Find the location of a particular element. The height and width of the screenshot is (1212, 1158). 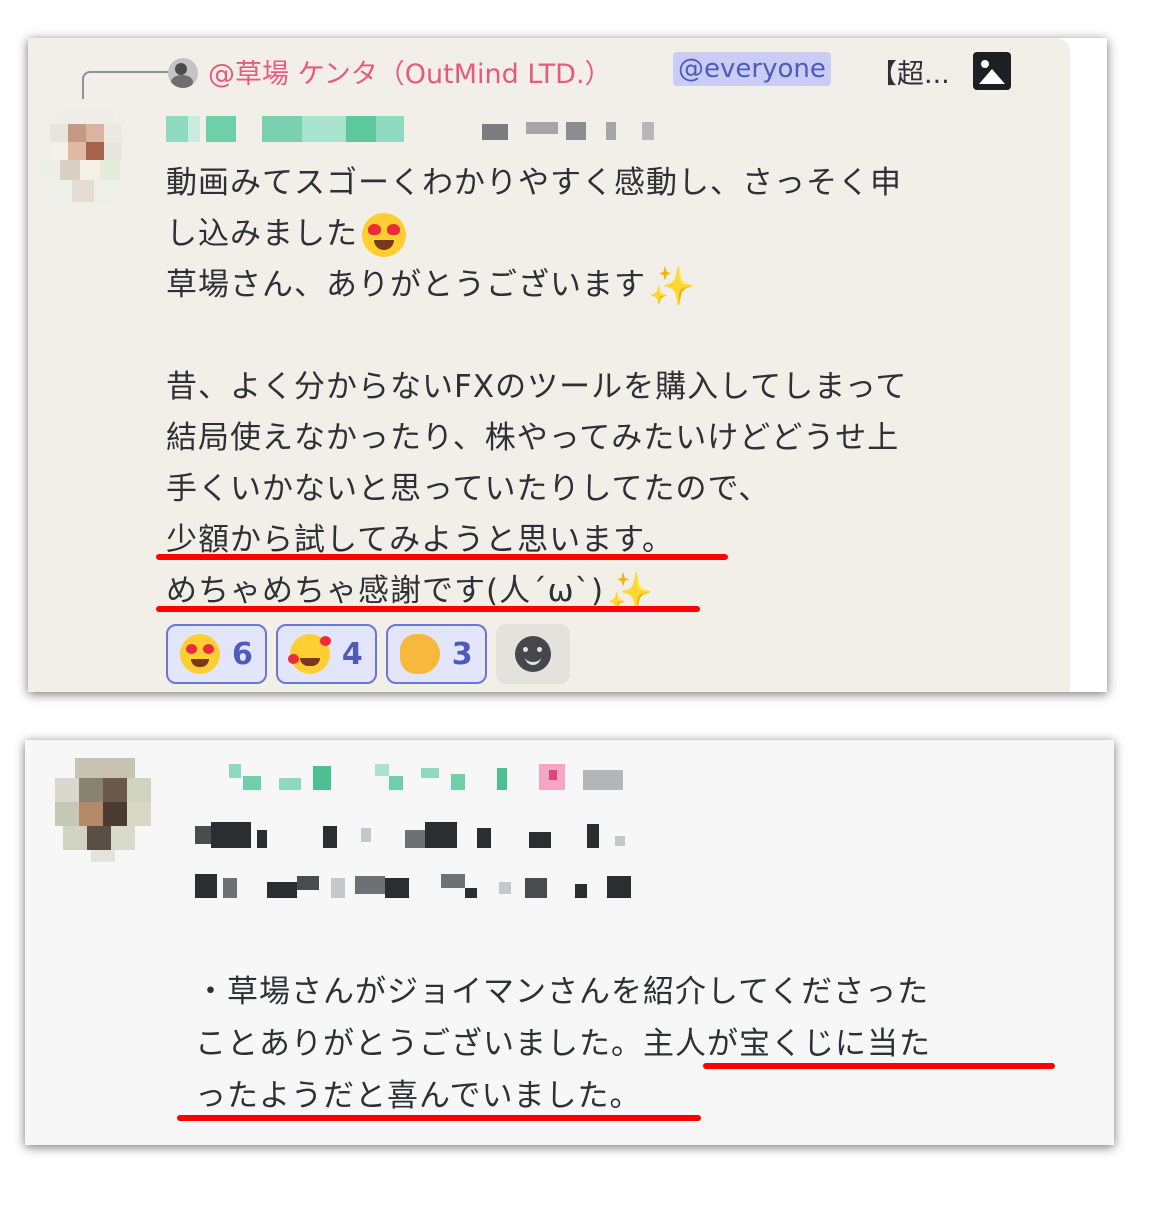

reaction-smiling-face-with-hearts: 4 is located at coordinates (326, 654).